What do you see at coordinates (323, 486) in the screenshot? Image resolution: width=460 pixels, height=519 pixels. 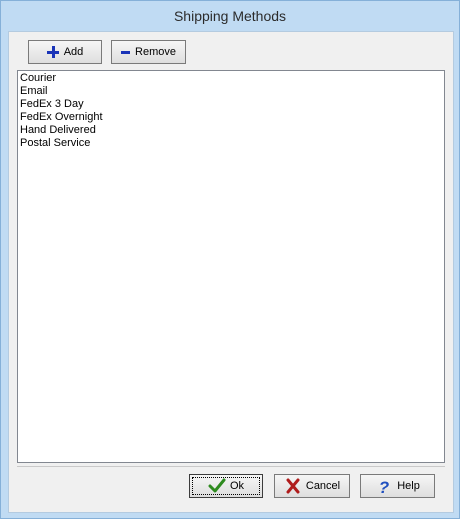 I see `cancel-button-label: Cancel` at bounding box center [323, 486].